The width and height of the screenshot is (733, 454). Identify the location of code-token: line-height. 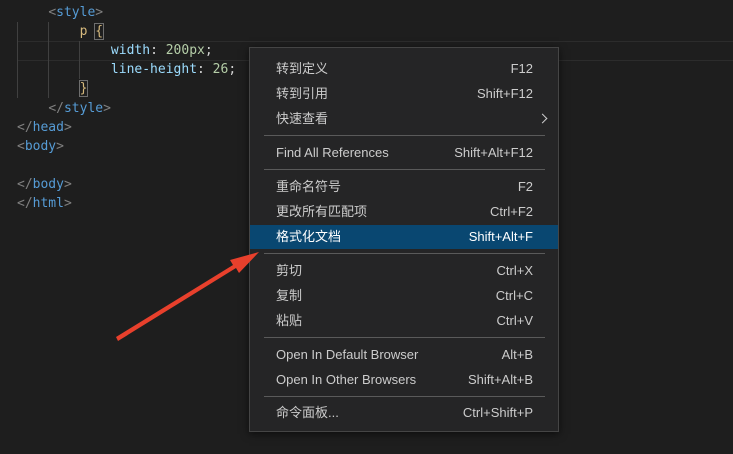
(154, 70).